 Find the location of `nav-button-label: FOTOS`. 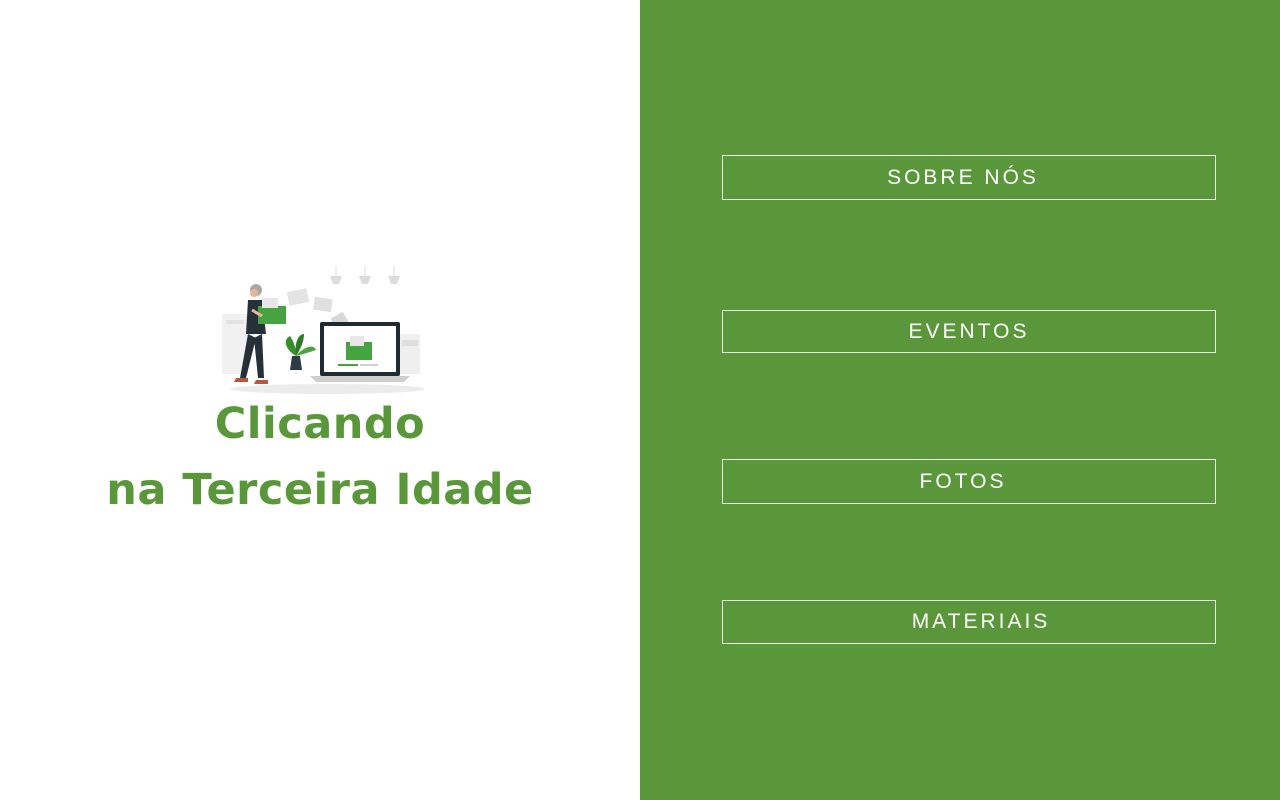

nav-button-label: FOTOS is located at coordinates (963, 481).